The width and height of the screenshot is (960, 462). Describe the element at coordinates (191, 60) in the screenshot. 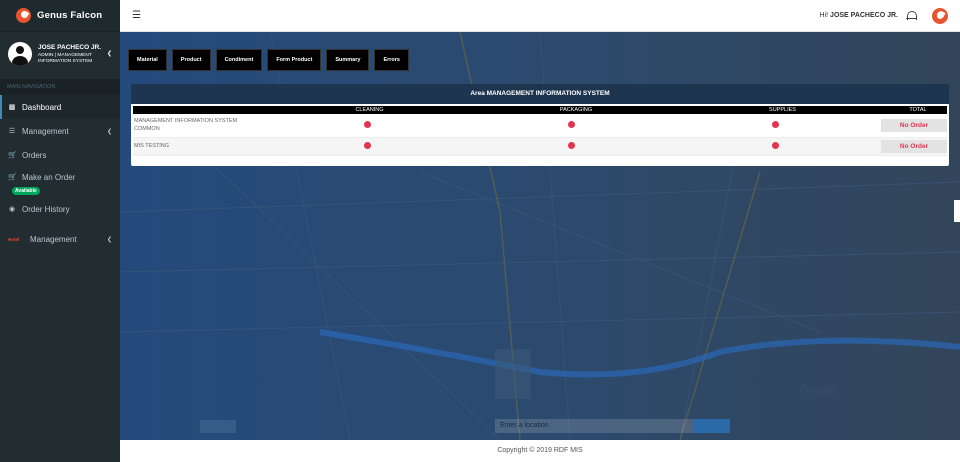

I see `tab-product: Product` at that location.